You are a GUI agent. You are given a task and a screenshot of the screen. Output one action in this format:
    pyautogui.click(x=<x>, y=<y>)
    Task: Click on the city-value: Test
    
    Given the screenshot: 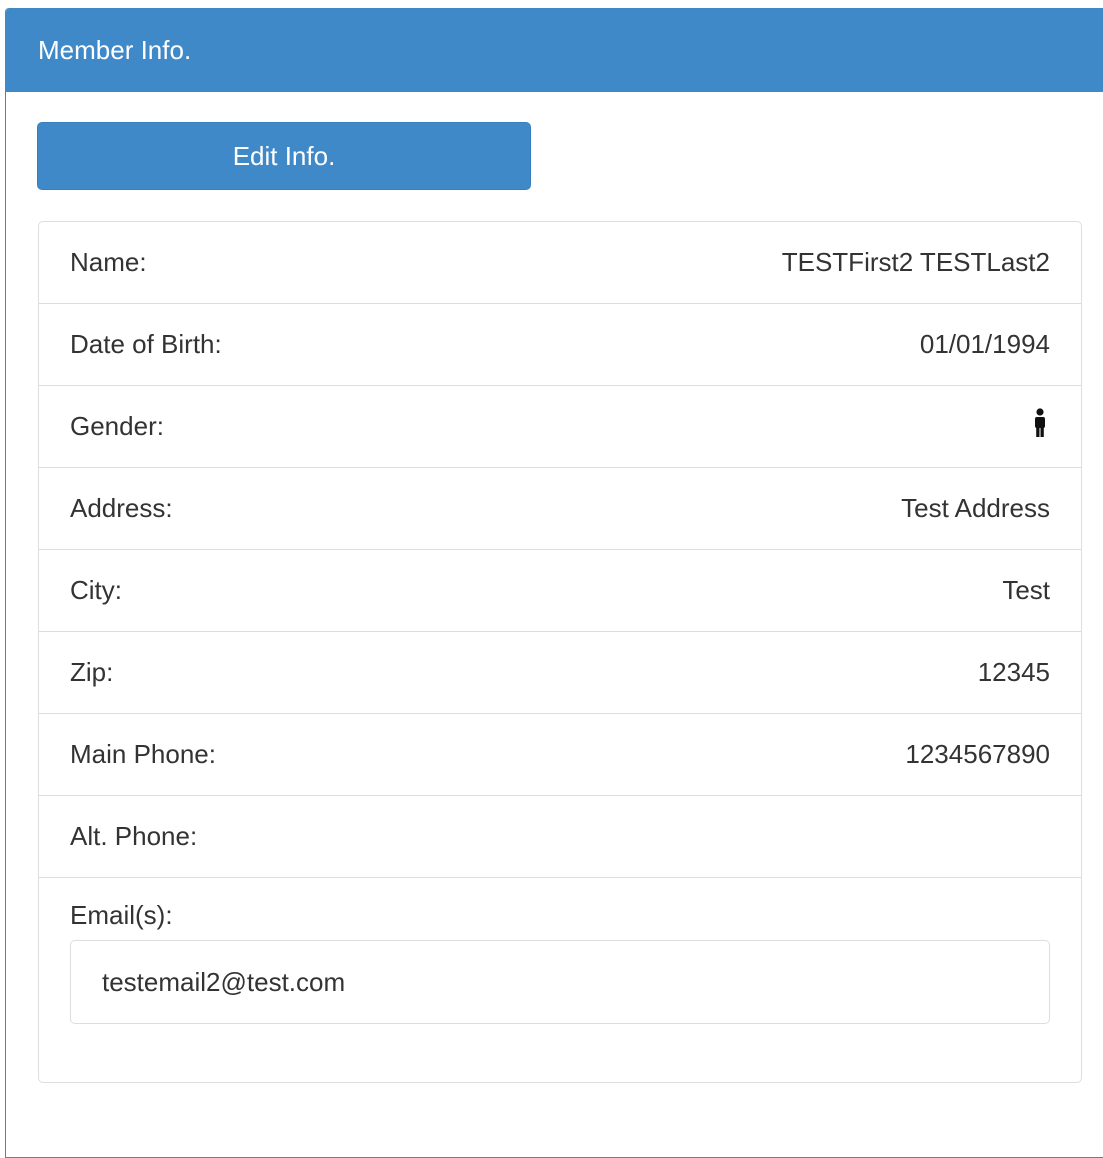 What is the action you would take?
    pyautogui.click(x=1026, y=590)
    